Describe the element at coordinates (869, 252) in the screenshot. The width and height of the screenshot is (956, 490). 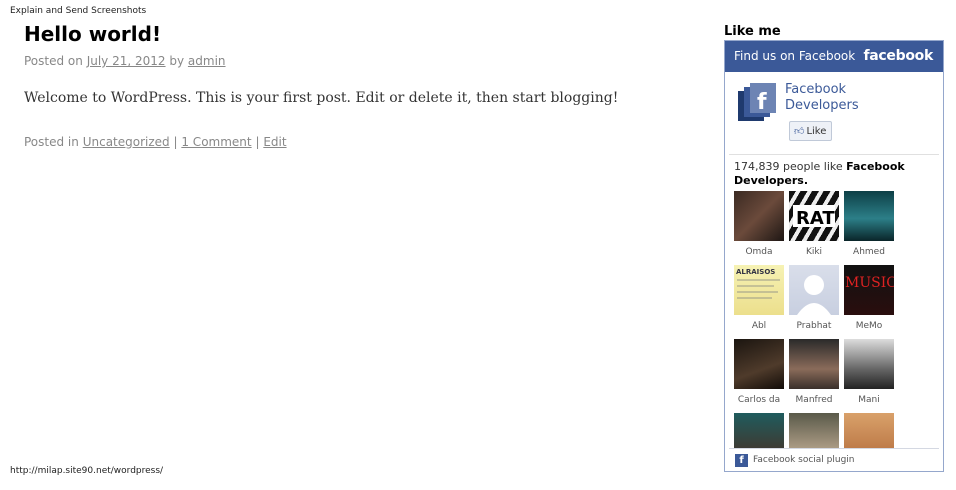
I see `fan-name: Ahmed` at that location.